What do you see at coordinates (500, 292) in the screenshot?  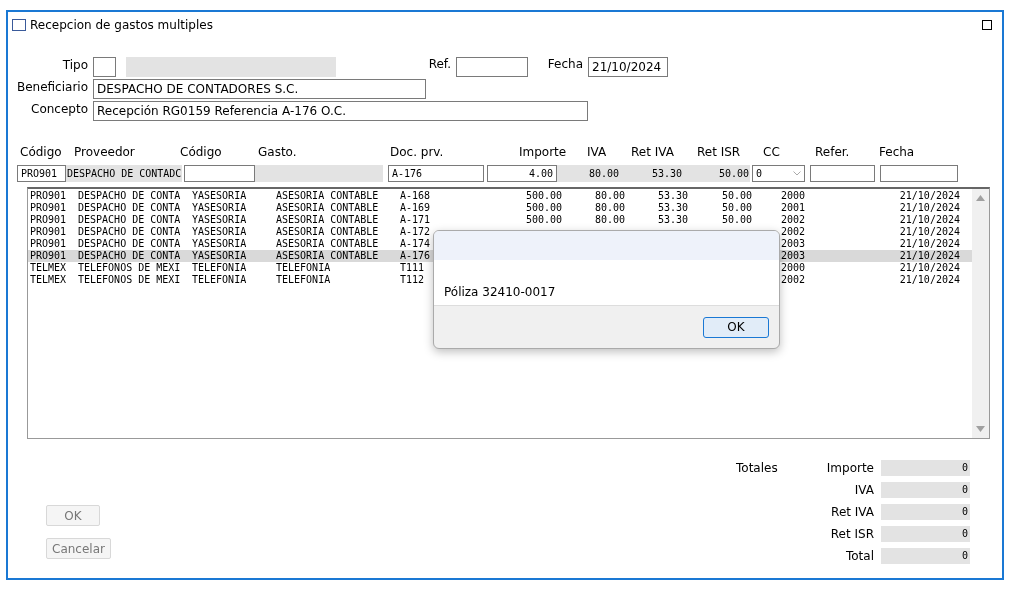 I see `dialog-message: Póliza 32410-0017` at bounding box center [500, 292].